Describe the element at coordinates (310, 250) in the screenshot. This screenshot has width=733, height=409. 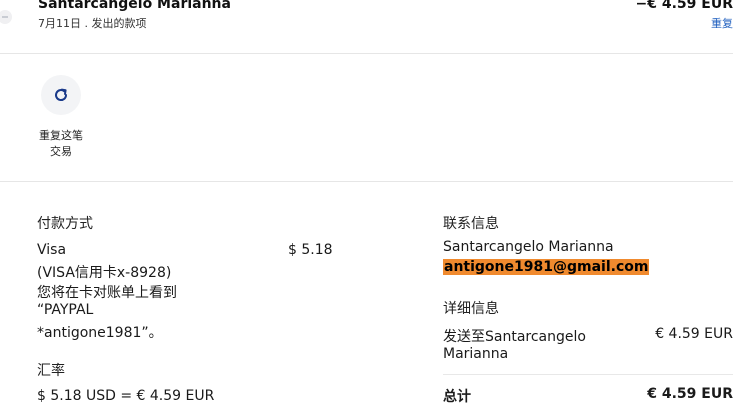
I see `payment-amount: $ 5.18` at that location.